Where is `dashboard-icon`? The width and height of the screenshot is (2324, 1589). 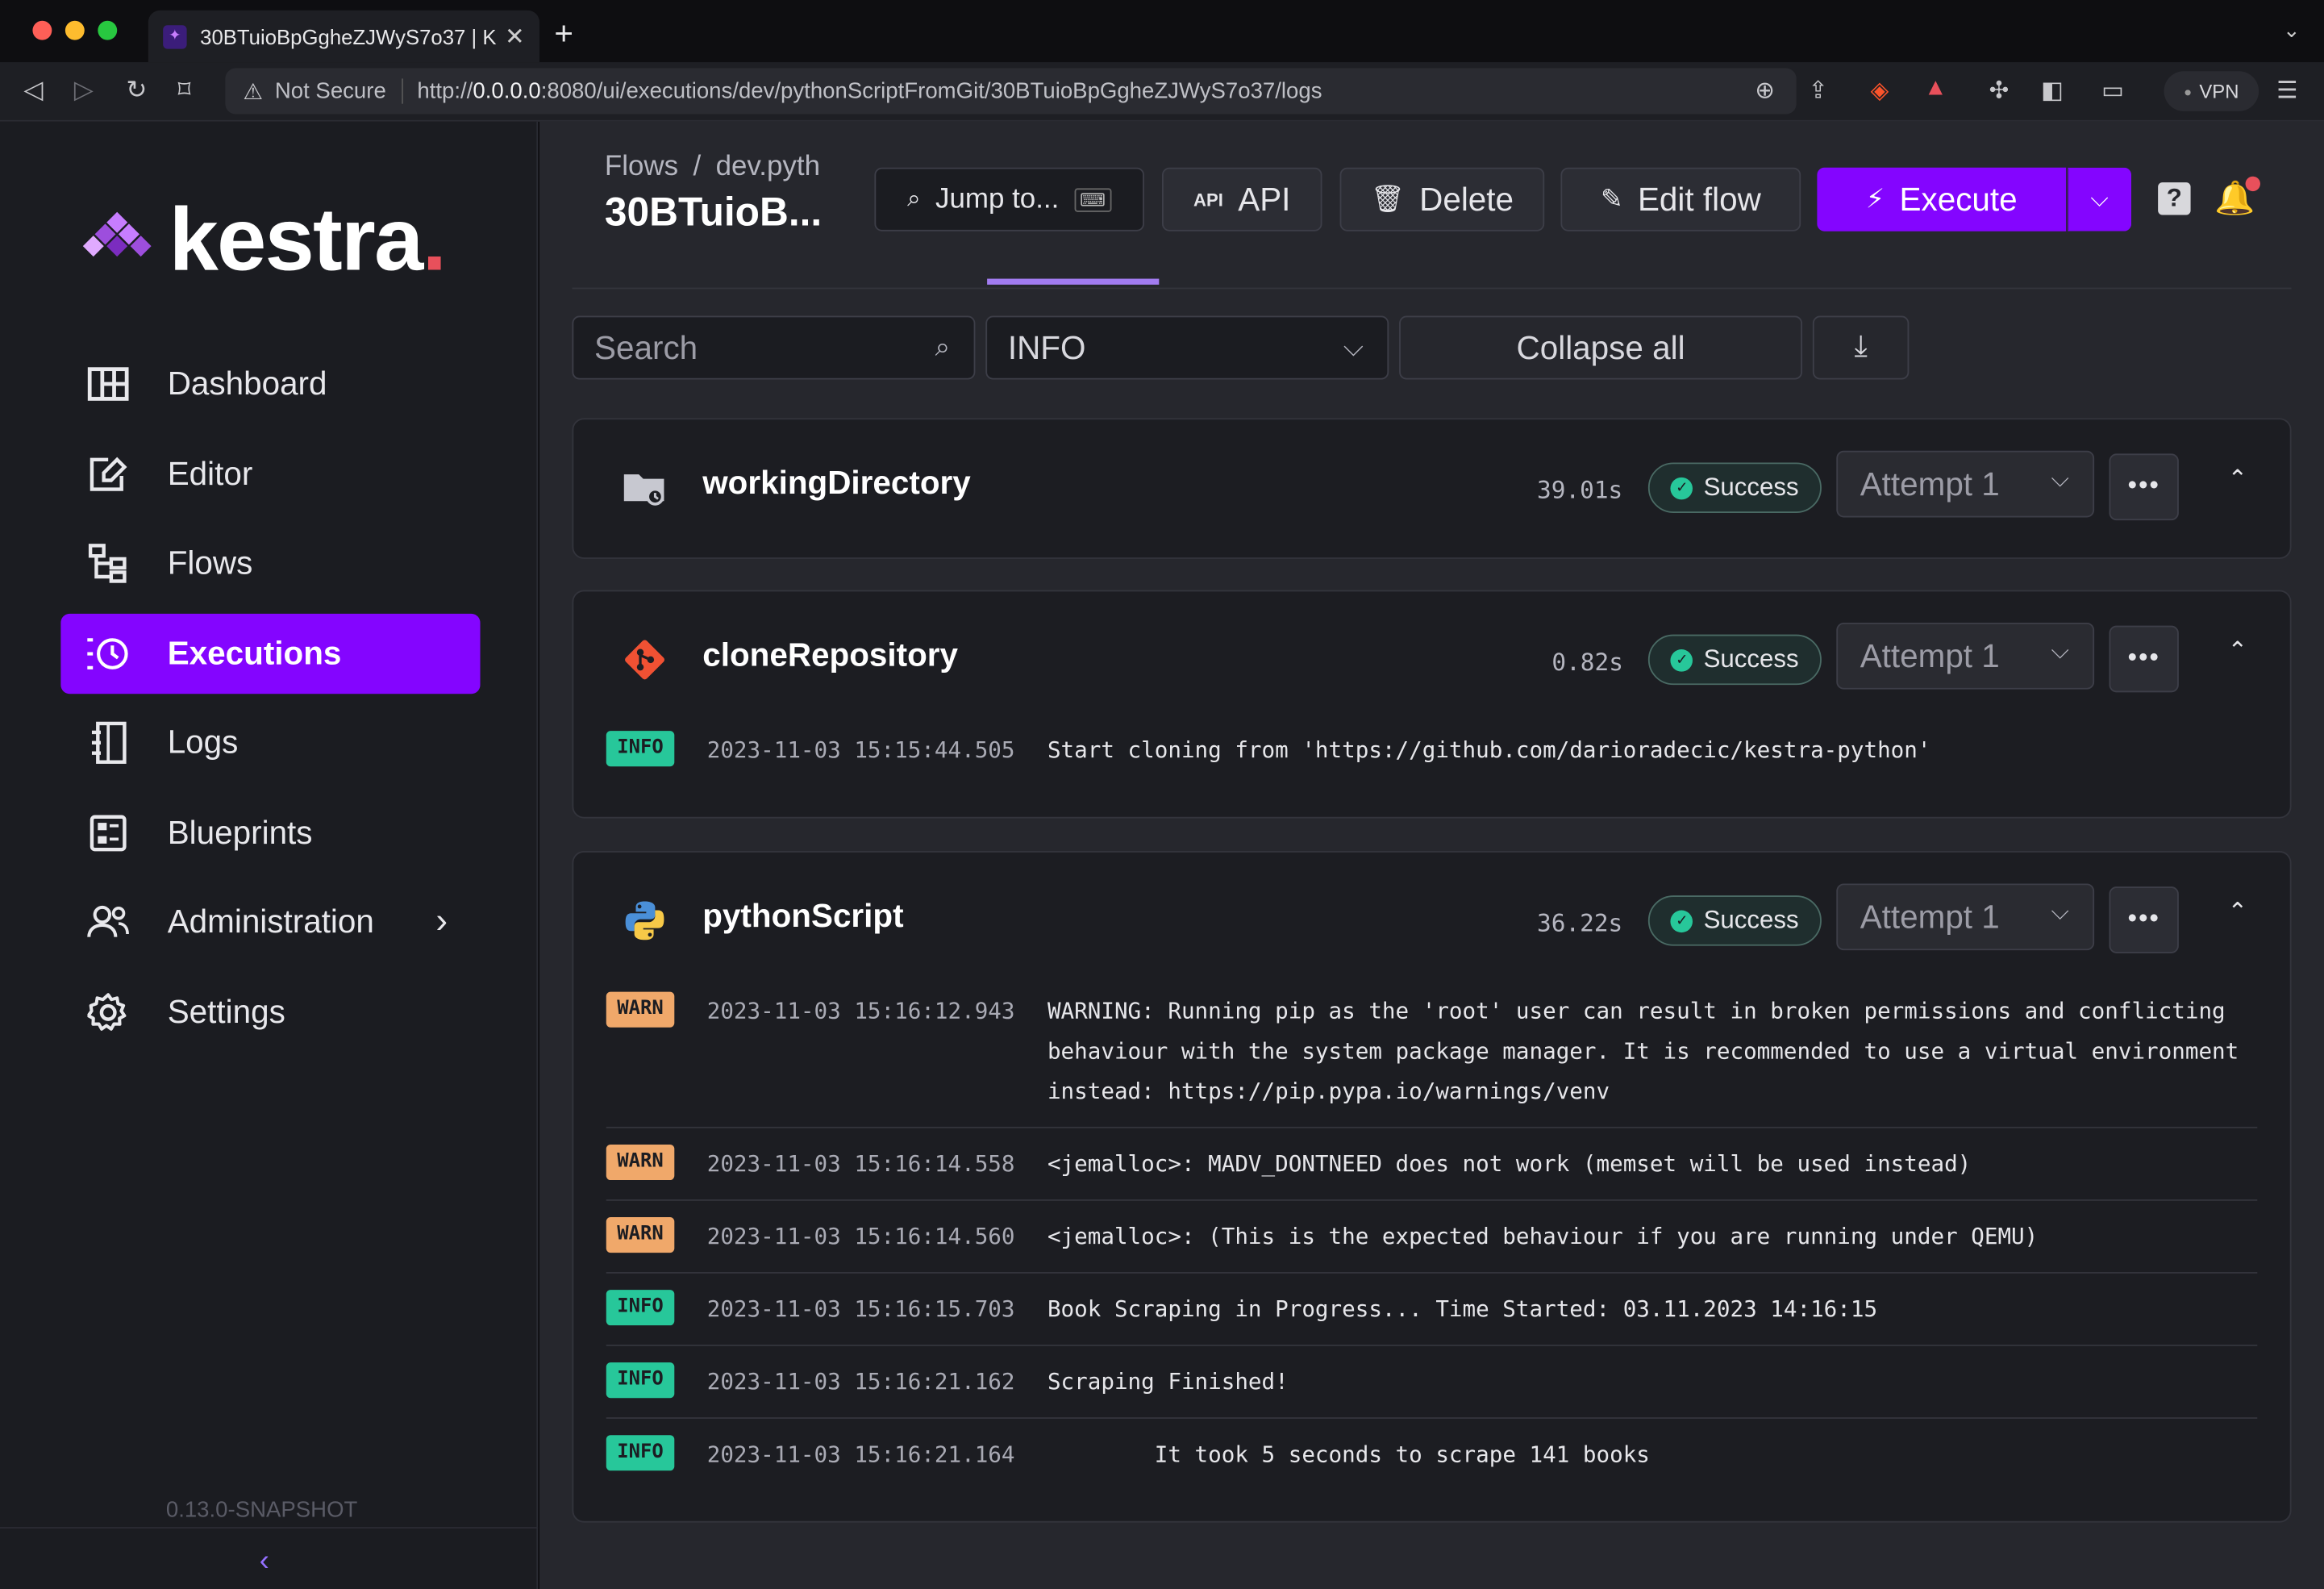
dashboard-icon is located at coordinates (108, 384).